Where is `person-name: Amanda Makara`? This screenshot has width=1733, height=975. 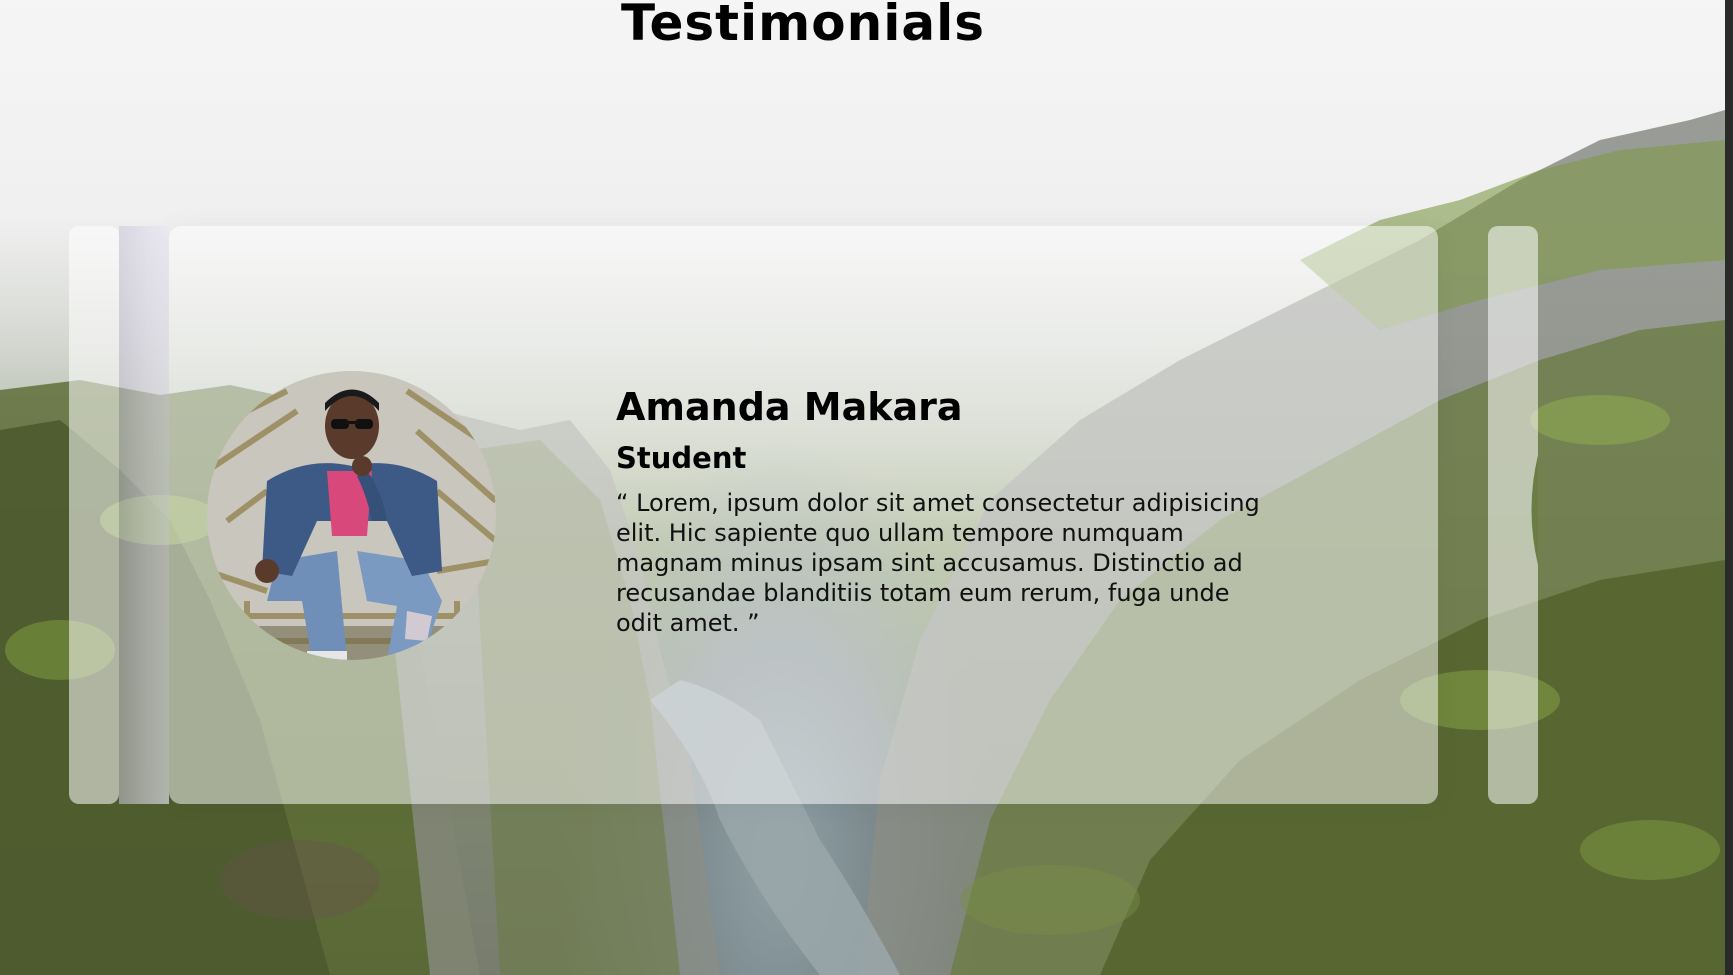
person-name: Amanda Makara is located at coordinates (789, 407).